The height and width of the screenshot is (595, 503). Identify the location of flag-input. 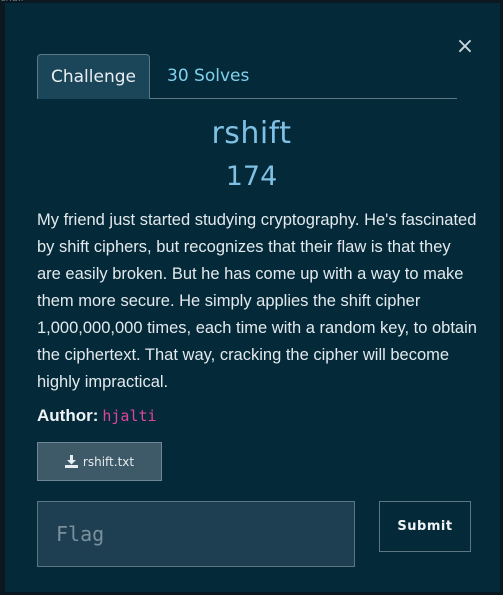
(196, 534).